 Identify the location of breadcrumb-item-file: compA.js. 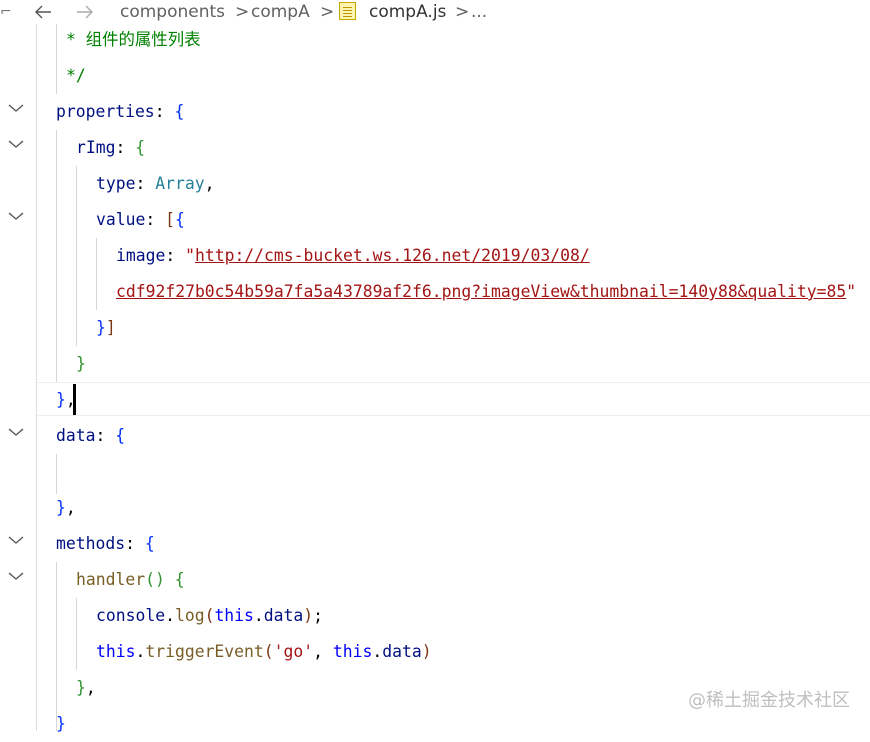
(407, 12).